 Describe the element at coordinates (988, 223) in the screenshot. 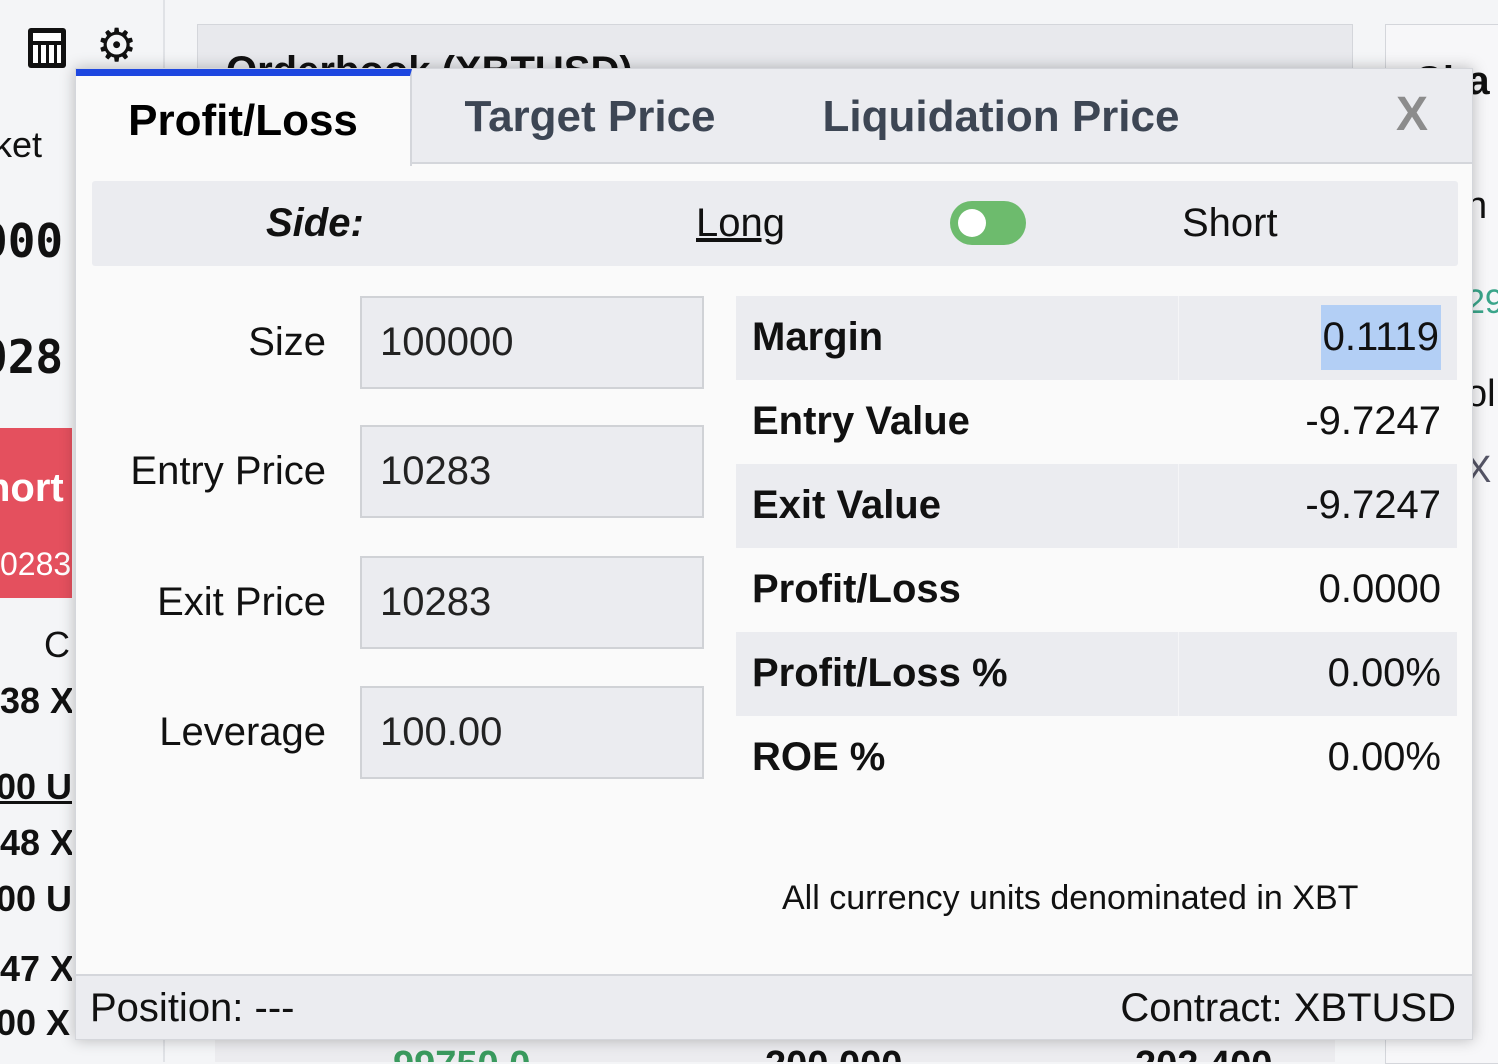

I see `side-toggle` at that location.